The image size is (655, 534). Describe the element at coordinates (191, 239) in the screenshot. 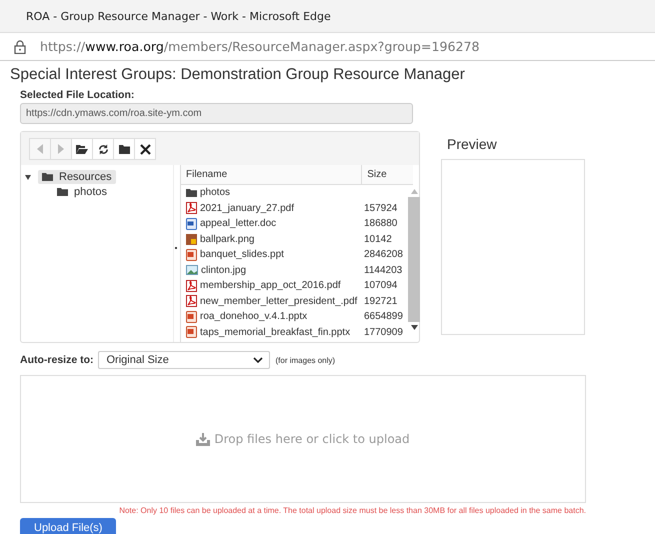

I see `image-file-icon` at that location.